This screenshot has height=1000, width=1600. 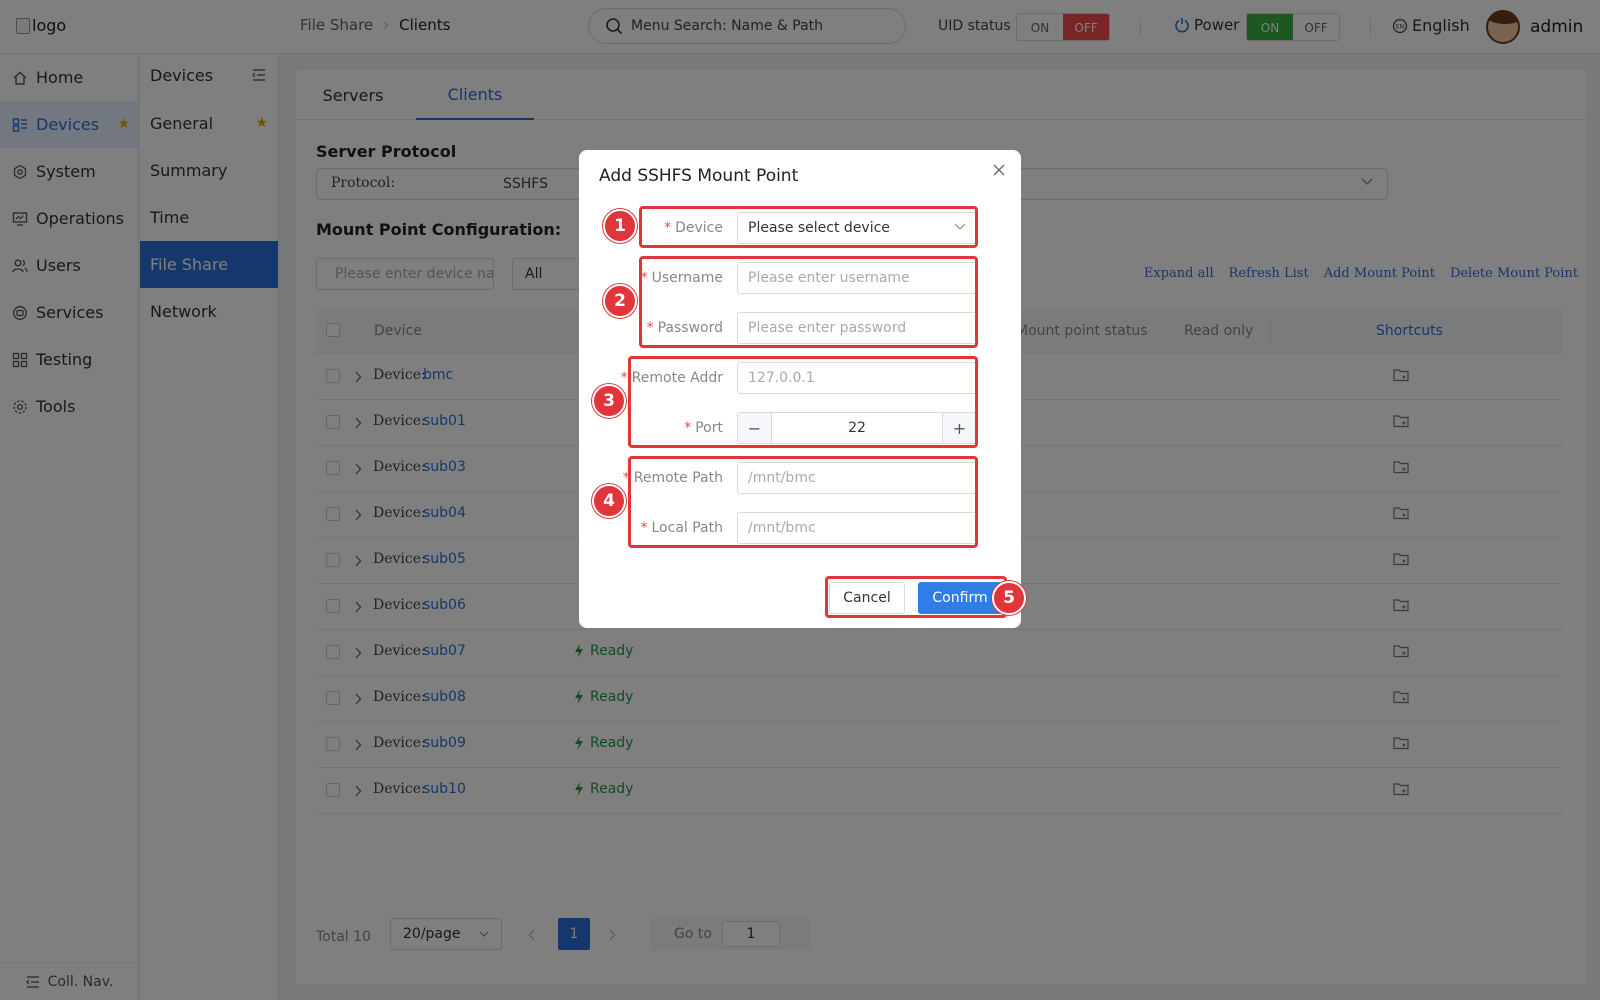 I want to click on annotation-badge-4: 4, so click(x=609, y=501).